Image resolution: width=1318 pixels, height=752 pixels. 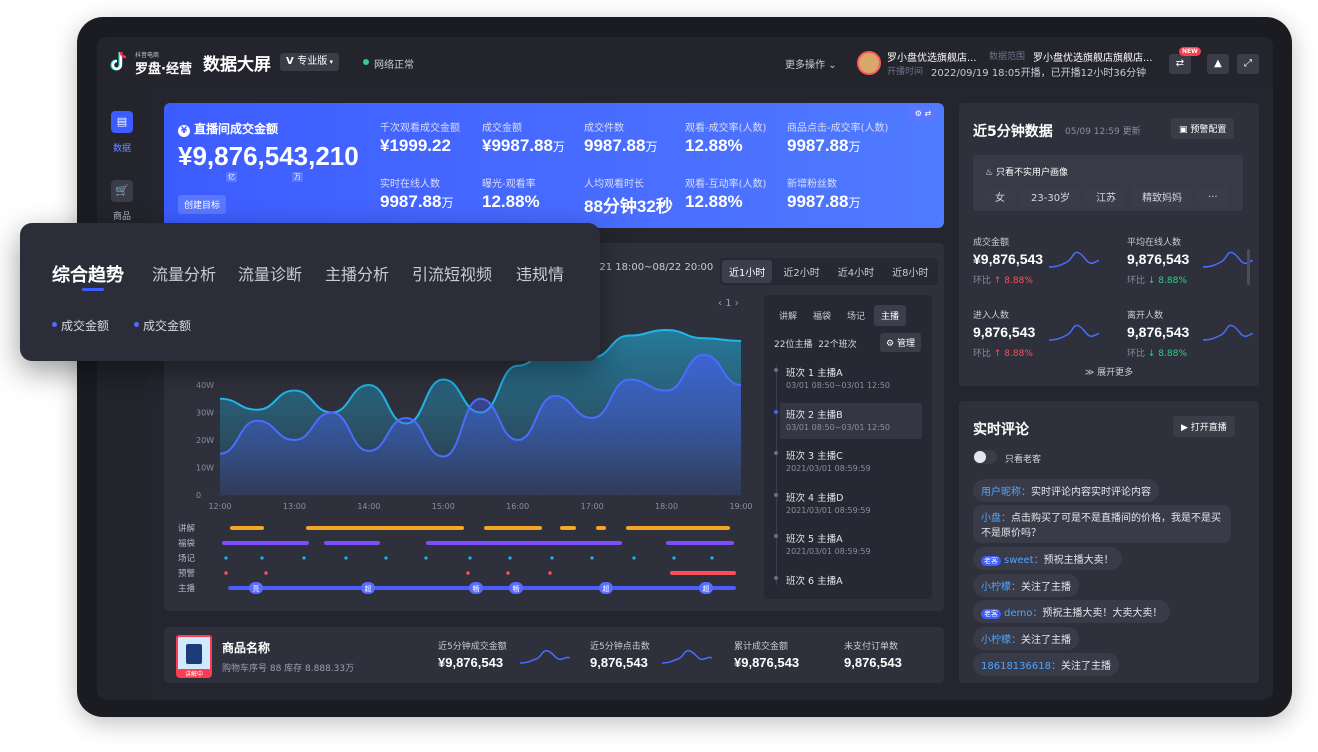 What do you see at coordinates (1026, 585) in the screenshot?
I see `comment-bubble: 小柠檬：关注了主播` at bounding box center [1026, 585].